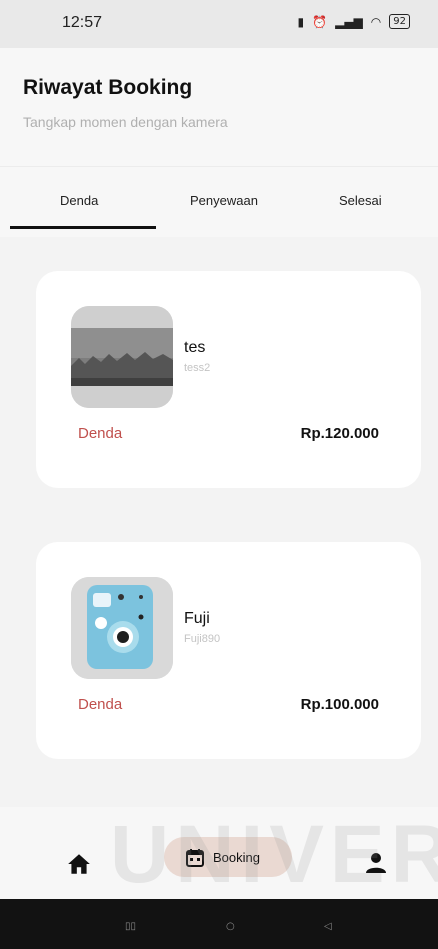  Describe the element at coordinates (339, 704) in the screenshot. I see `price-label: Rp.100.000` at that location.